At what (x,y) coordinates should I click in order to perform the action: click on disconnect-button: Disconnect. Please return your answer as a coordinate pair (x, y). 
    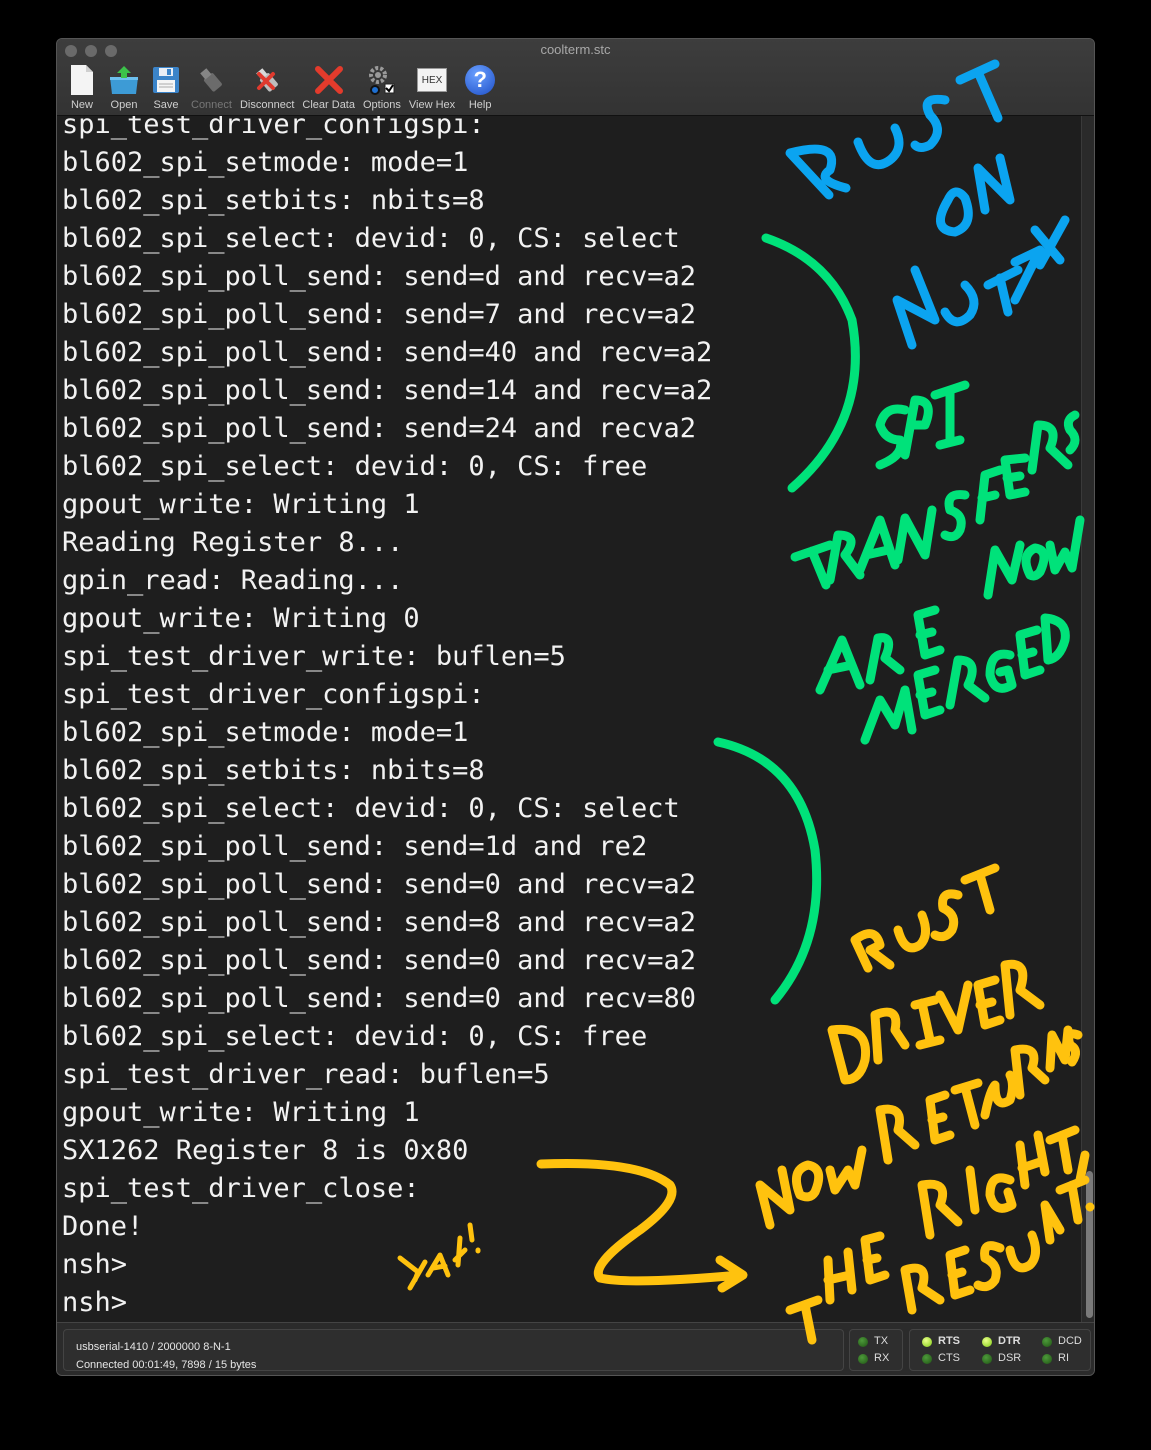
    Looking at the image, I should click on (267, 87).